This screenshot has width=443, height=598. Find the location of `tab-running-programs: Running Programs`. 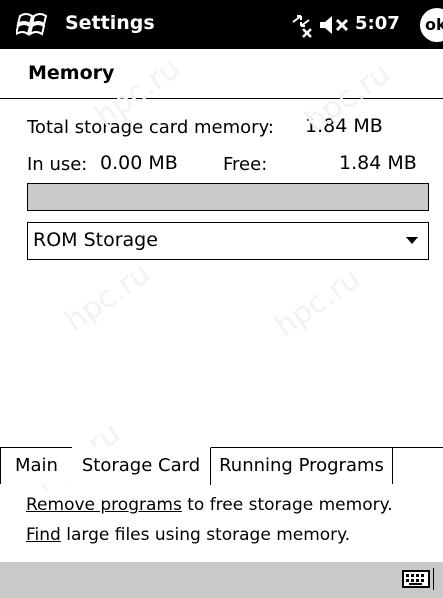

tab-running-programs: Running Programs is located at coordinates (302, 466).